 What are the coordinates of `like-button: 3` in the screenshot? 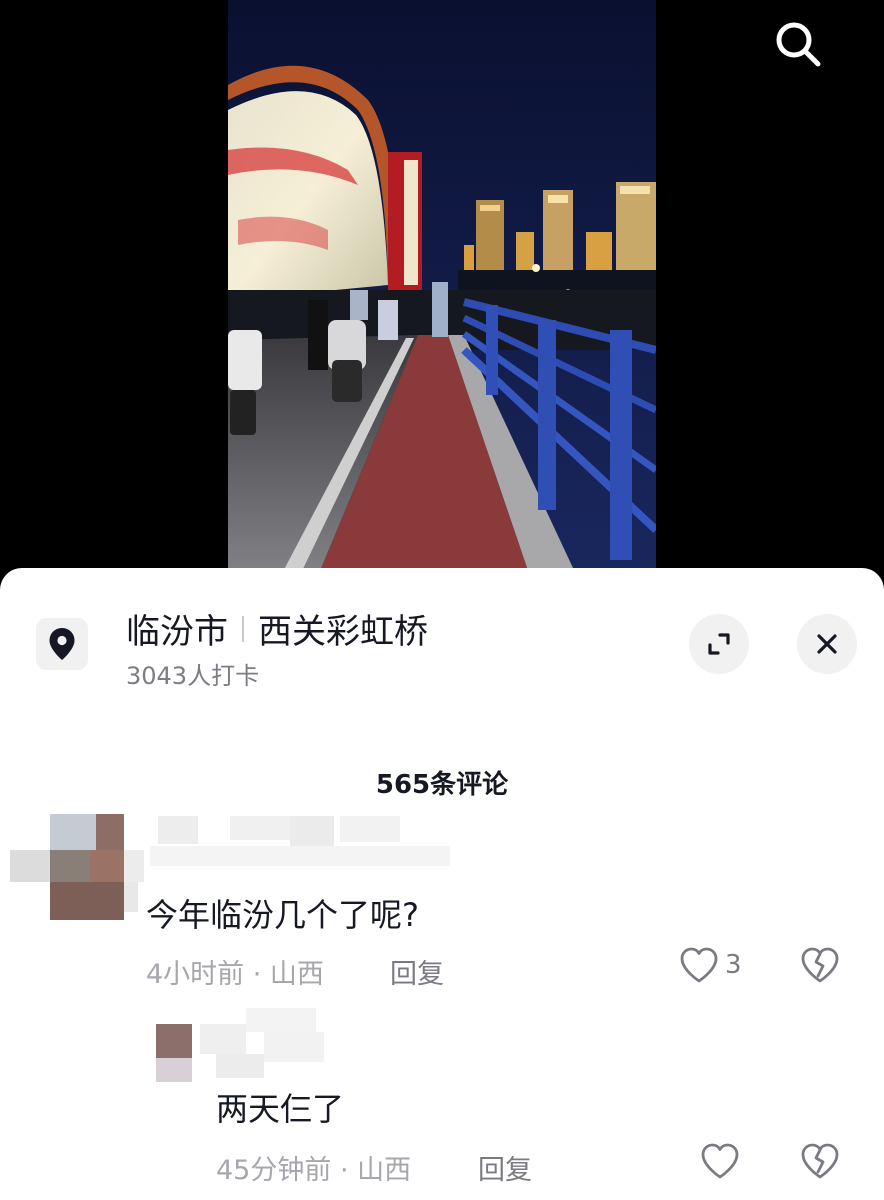 It's located at (710, 965).